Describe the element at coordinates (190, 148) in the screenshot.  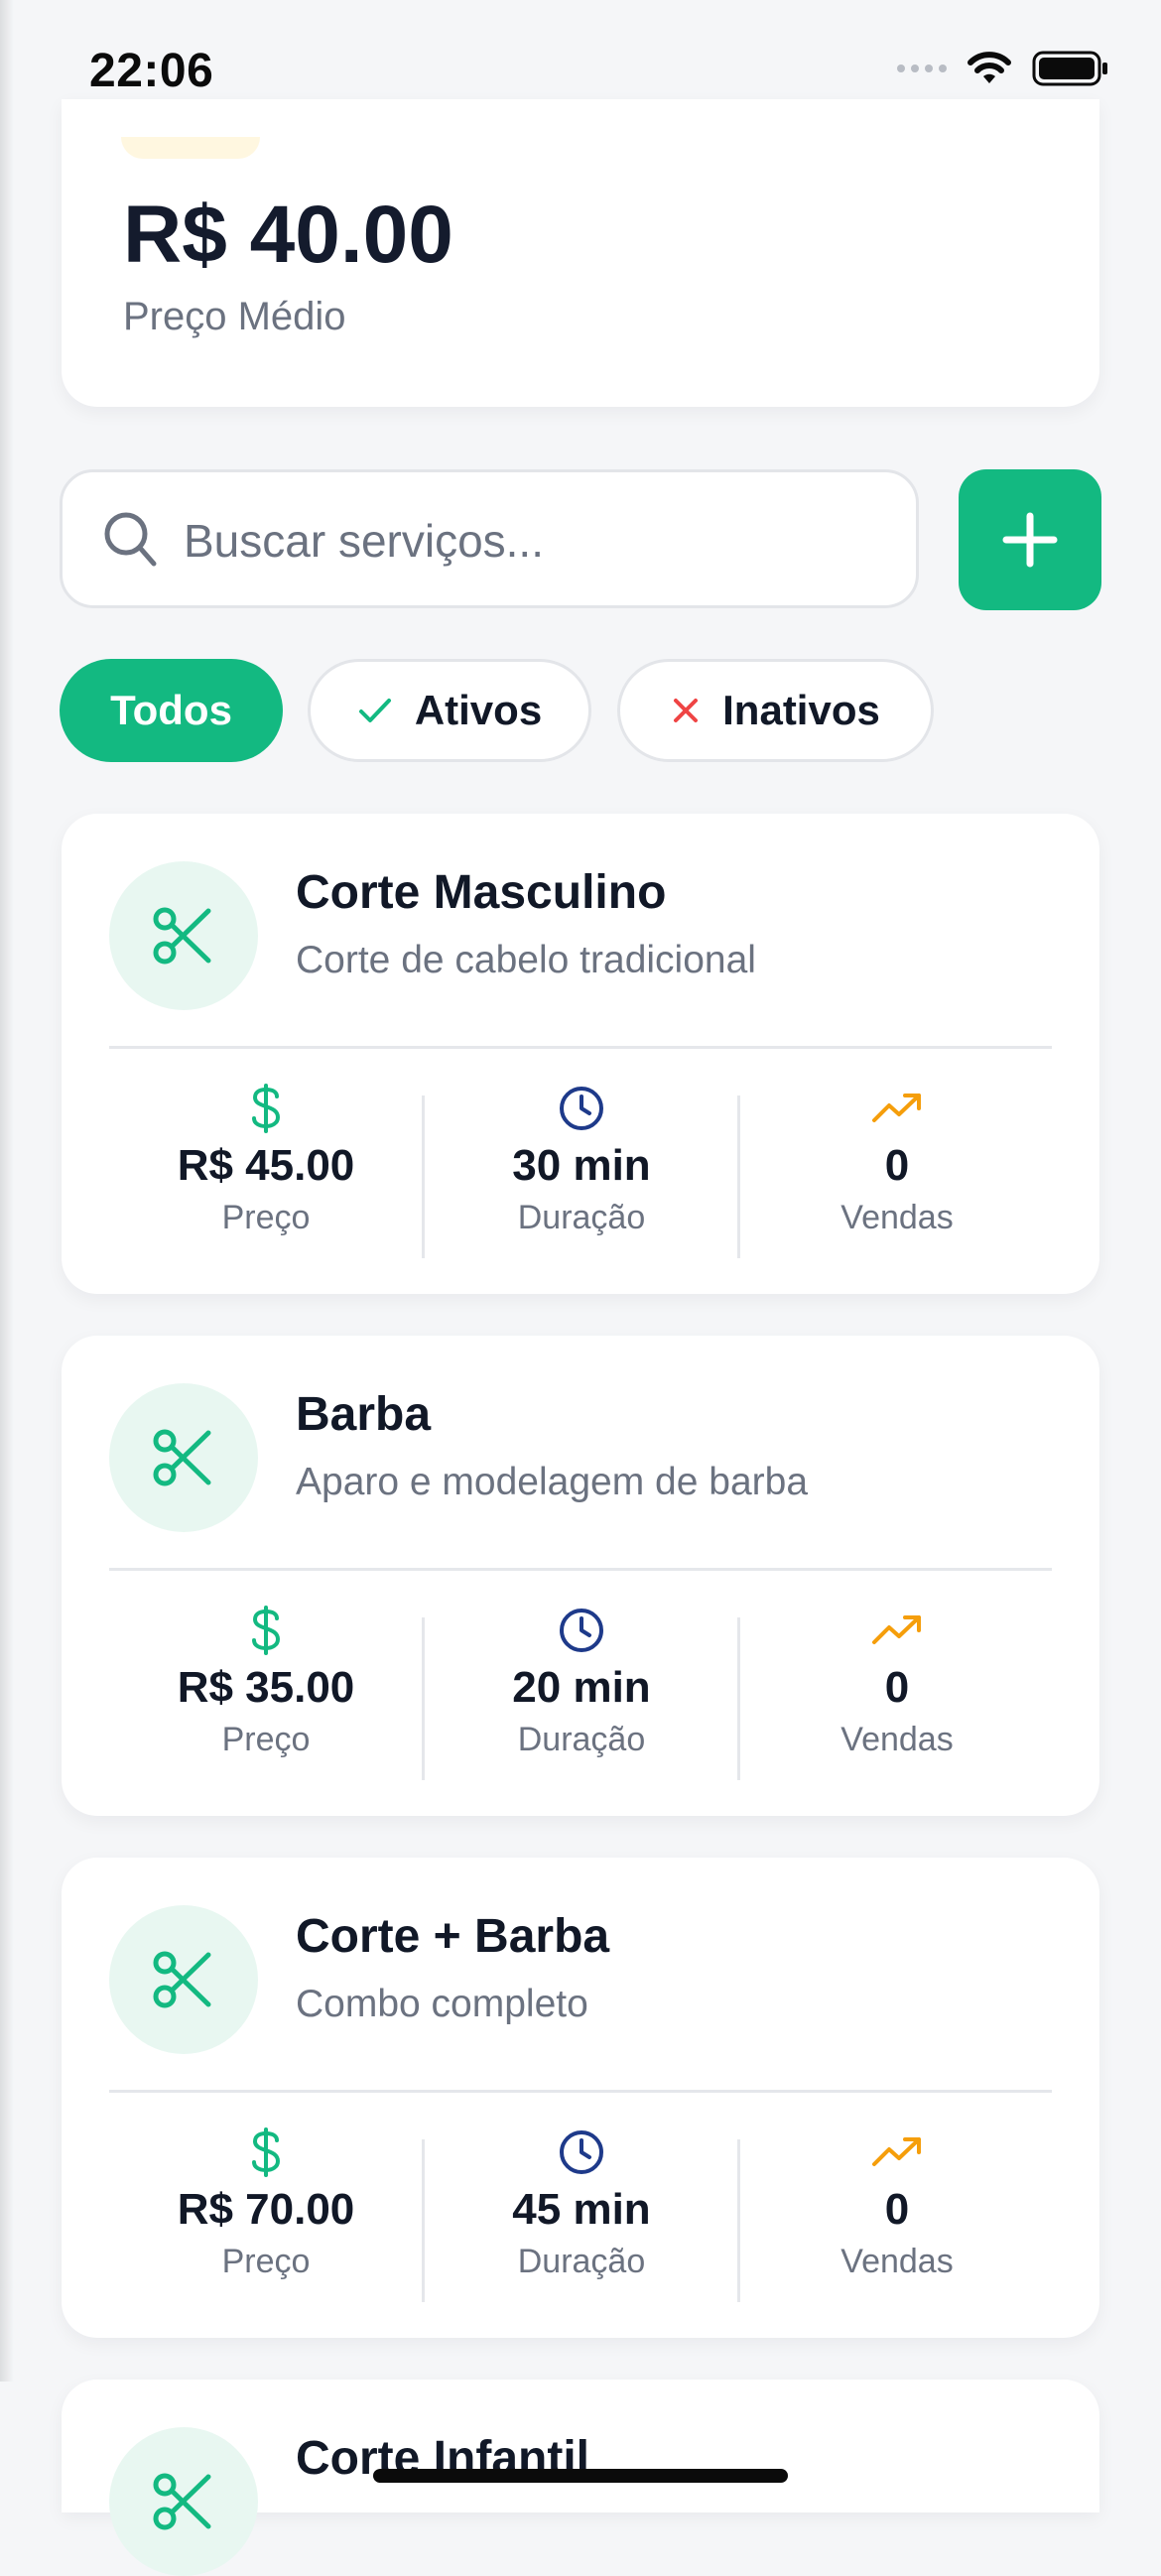
I see `summary-icon-badge` at that location.